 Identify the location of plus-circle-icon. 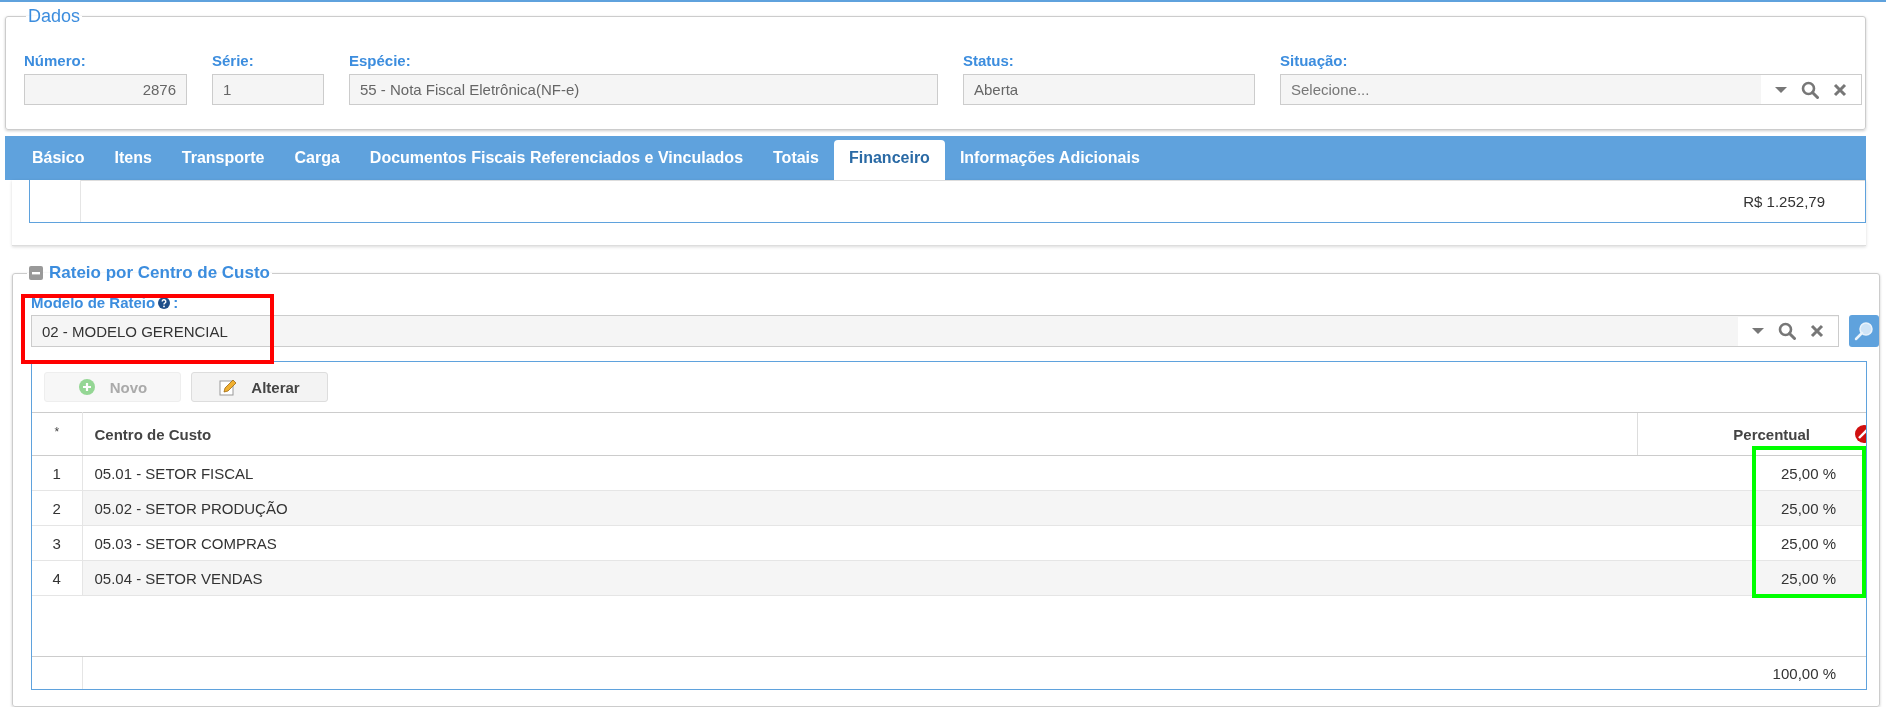
(86, 387).